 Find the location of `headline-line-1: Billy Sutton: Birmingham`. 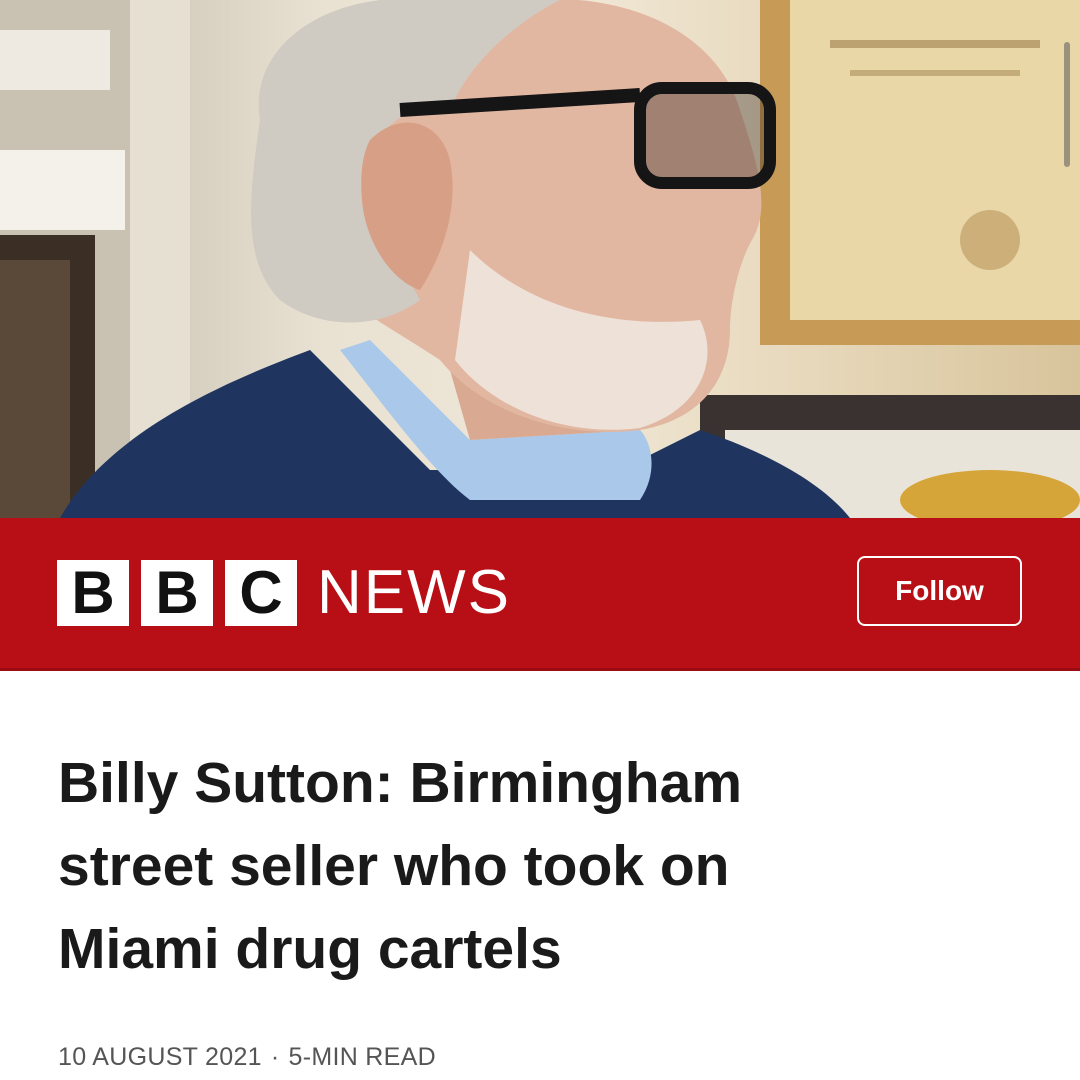

headline-line-1: Billy Sutton: Birmingham is located at coordinates (400, 783).